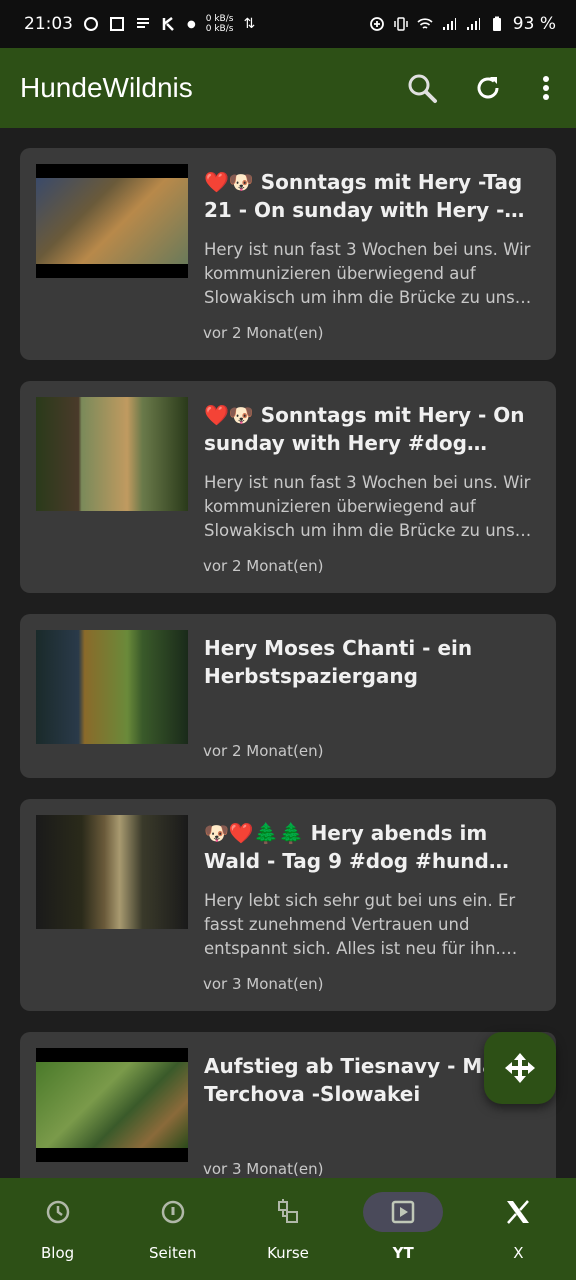  What do you see at coordinates (173, 1253) in the screenshot?
I see `nav-label: Seiten` at bounding box center [173, 1253].